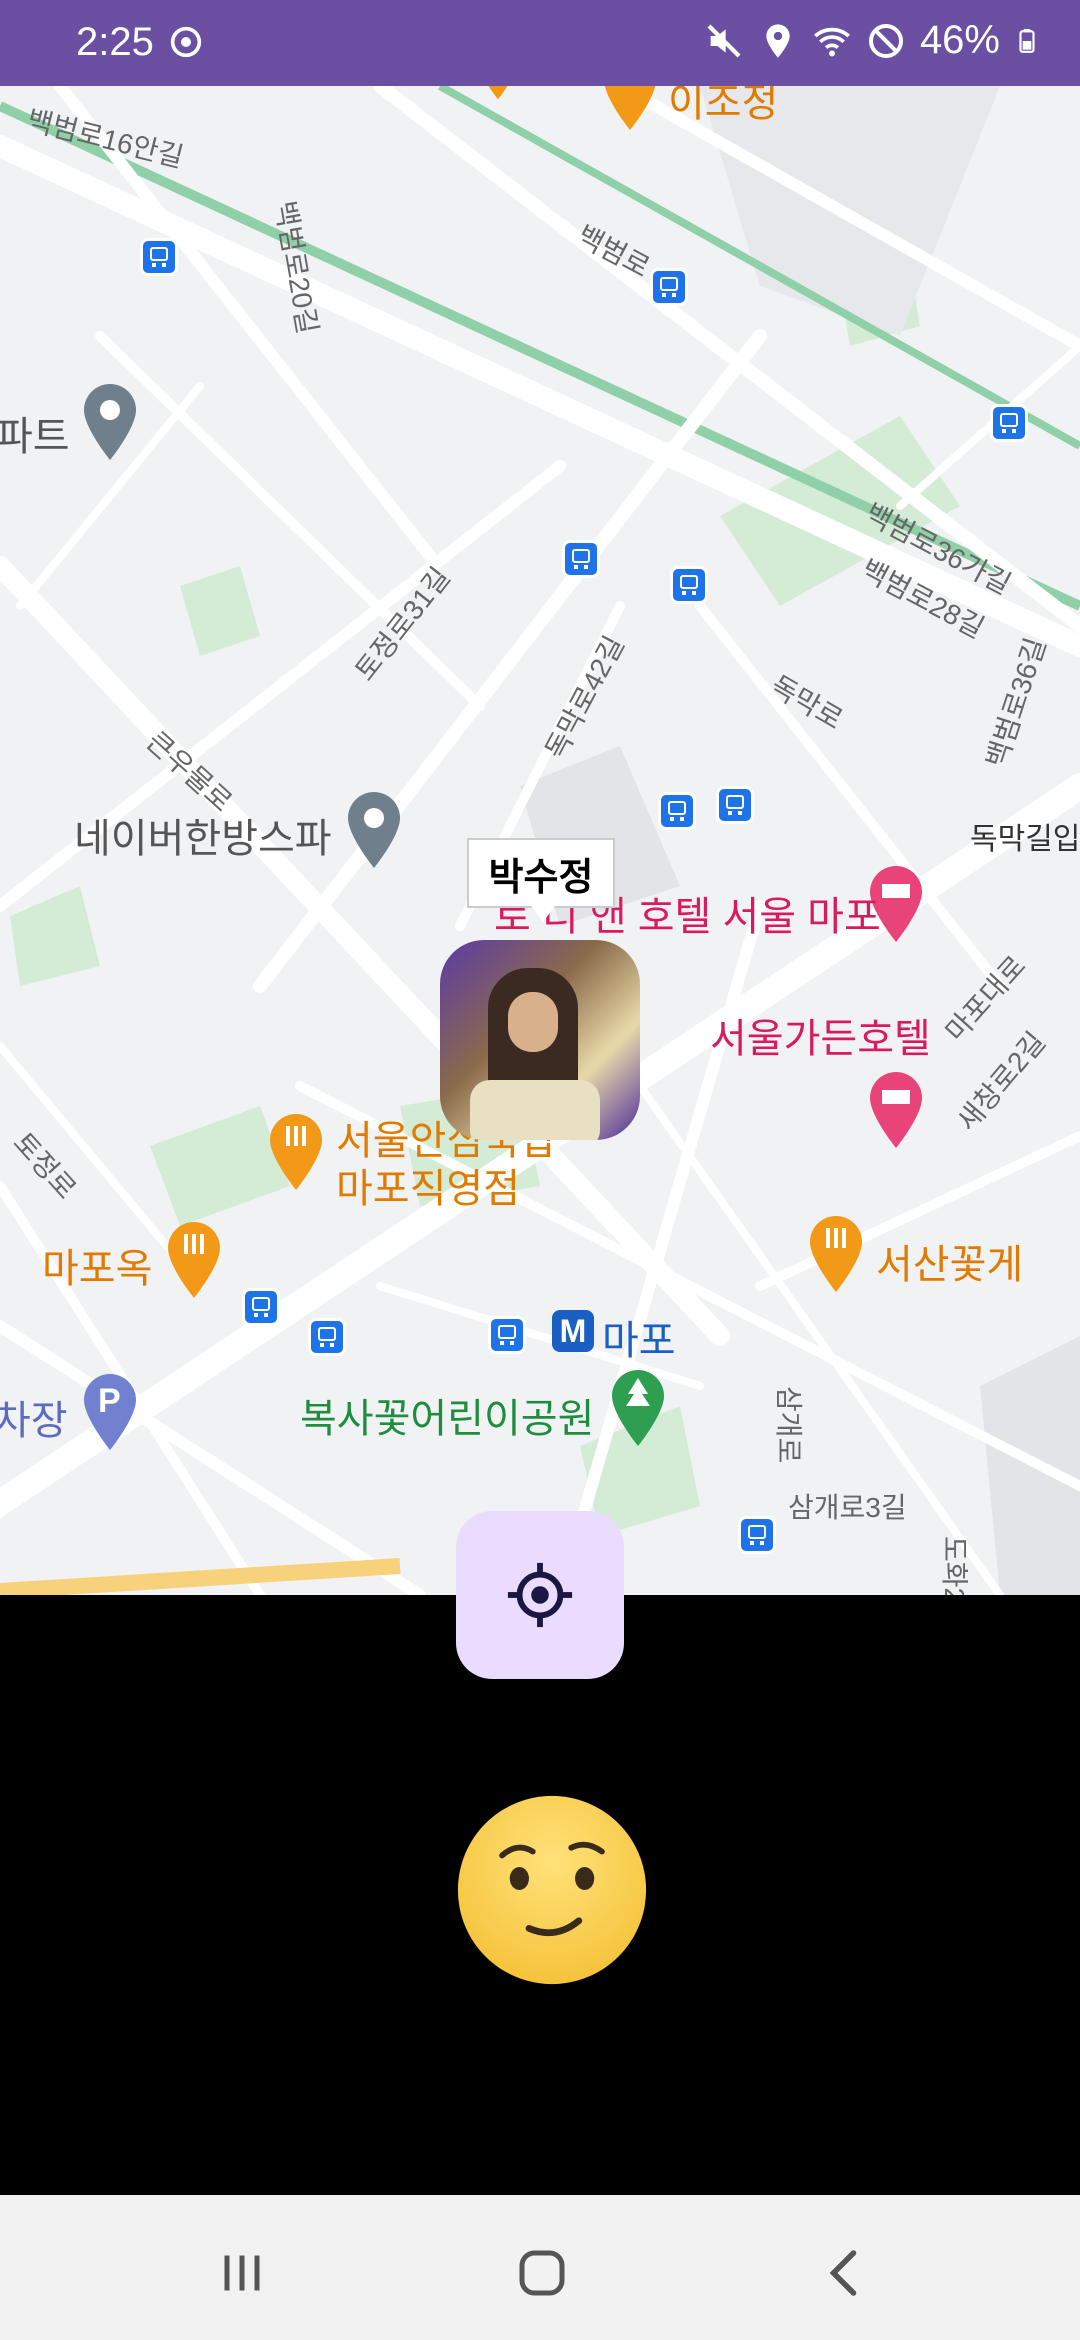  What do you see at coordinates (533, 1022) in the screenshot?
I see `avatar-face-shape` at bounding box center [533, 1022].